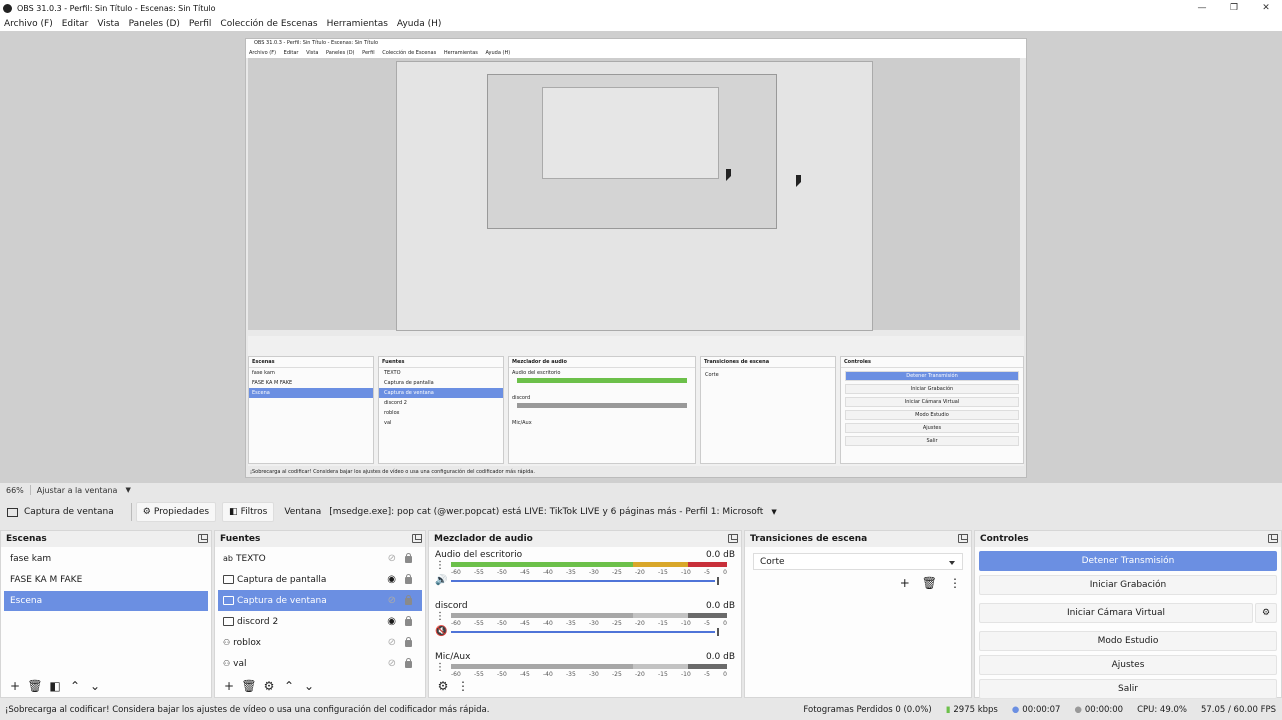 The height and width of the screenshot is (720, 1282). What do you see at coordinates (75, 24) in the screenshot?
I see `menu-editar: Editar` at bounding box center [75, 24].